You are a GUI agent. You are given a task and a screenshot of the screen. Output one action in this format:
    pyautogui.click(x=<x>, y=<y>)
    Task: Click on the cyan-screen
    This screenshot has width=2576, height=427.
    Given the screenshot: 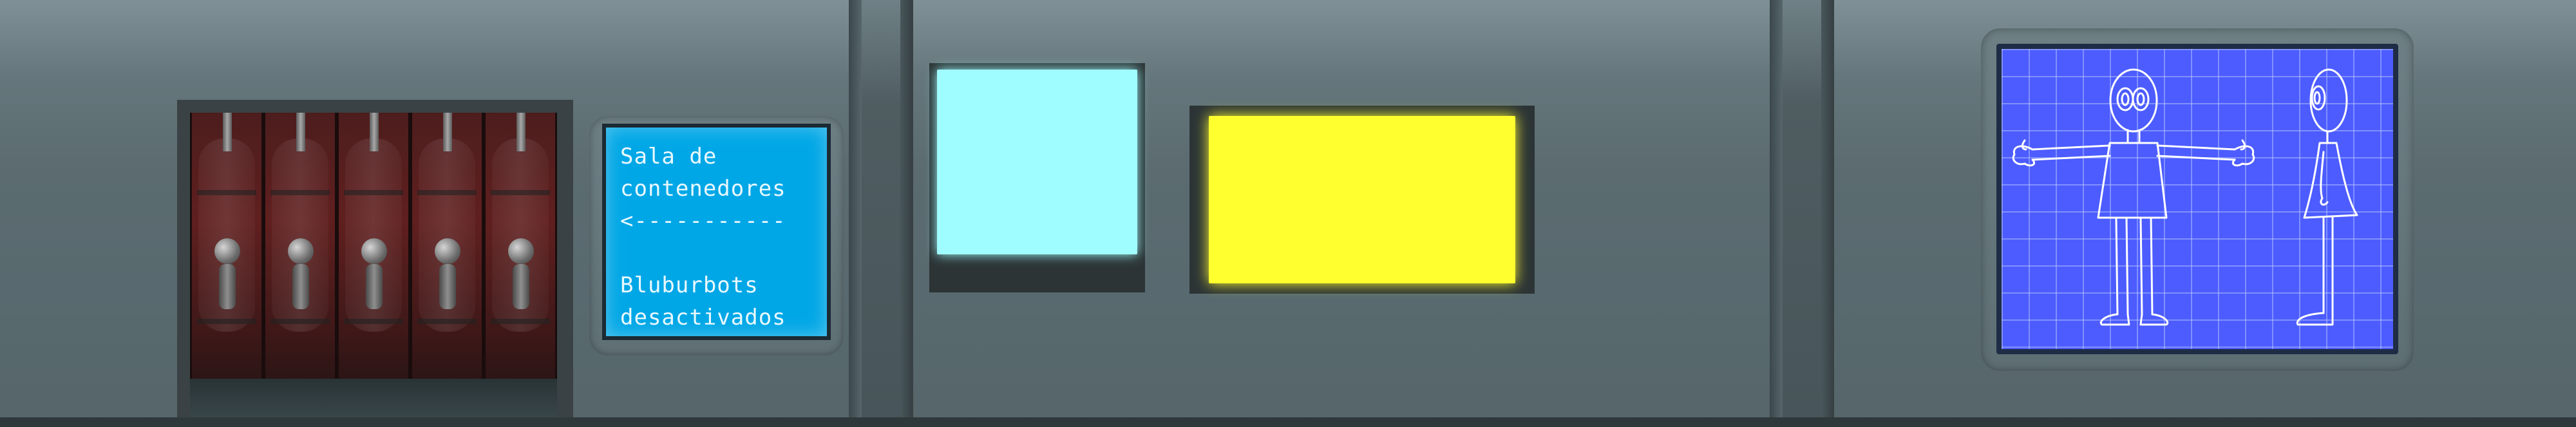 What is the action you would take?
    pyautogui.click(x=1037, y=177)
    